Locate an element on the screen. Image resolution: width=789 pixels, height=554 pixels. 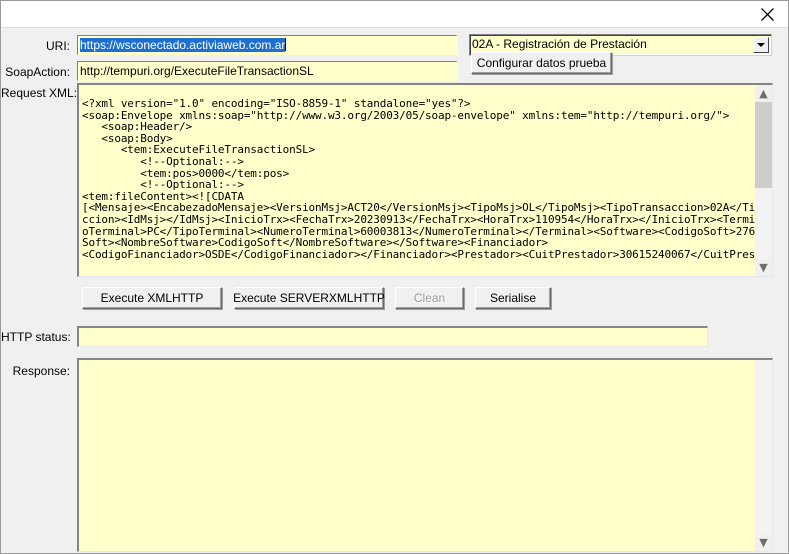
response-scrollbar: ▼ is located at coordinates (763, 455).